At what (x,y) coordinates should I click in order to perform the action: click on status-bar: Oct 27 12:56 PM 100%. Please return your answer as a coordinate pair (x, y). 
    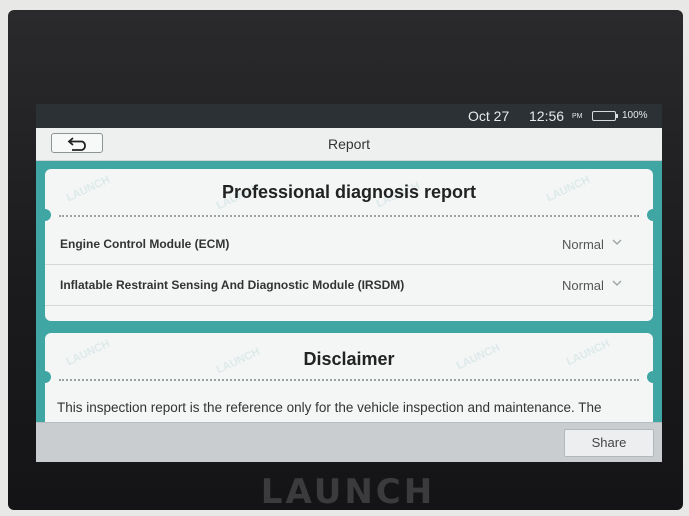
    Looking at the image, I should click on (349, 116).